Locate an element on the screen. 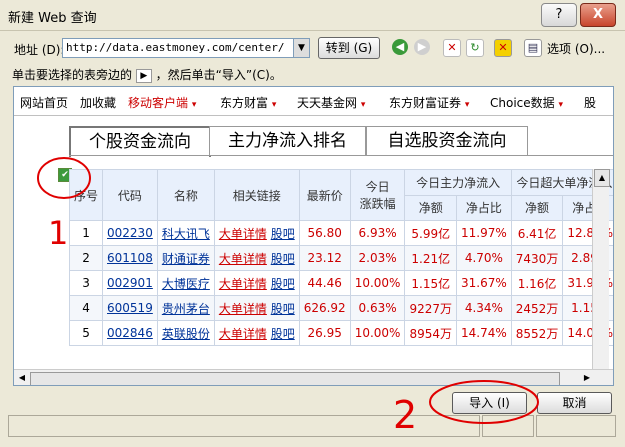 This screenshot has width=625, height=447. row-name: 英联股份 is located at coordinates (185, 333).